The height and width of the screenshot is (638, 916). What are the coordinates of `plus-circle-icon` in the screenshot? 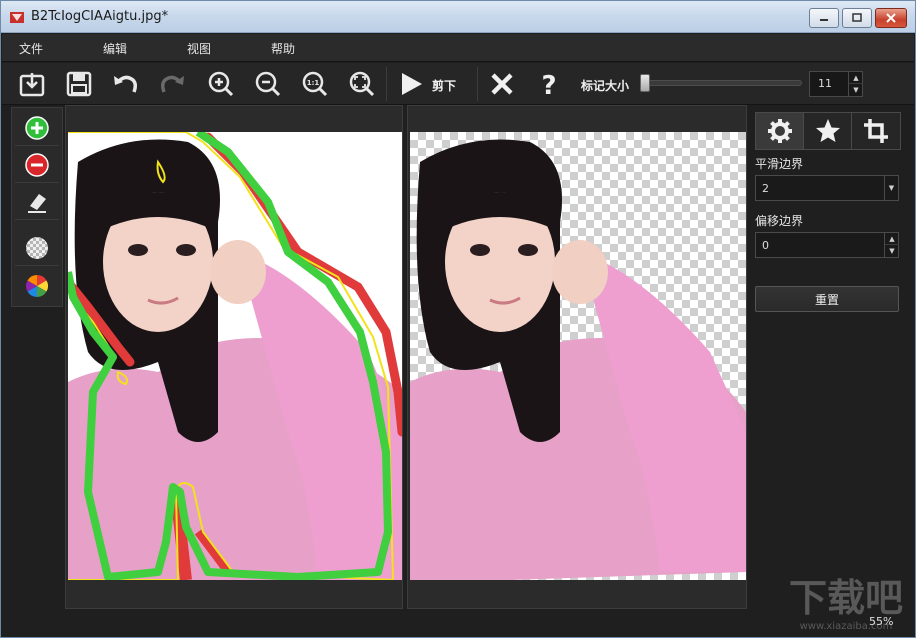 It's located at (37, 127).